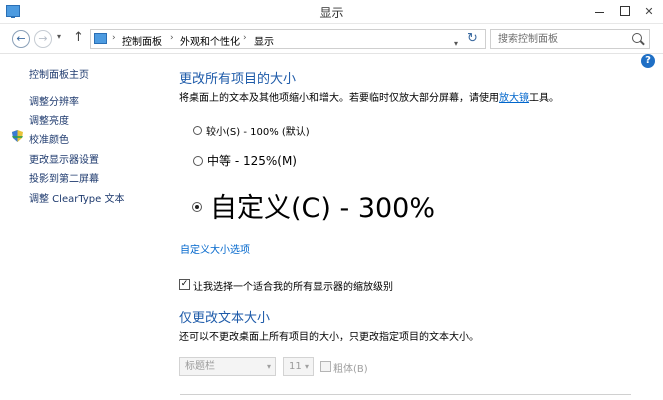 The height and width of the screenshot is (400, 663). Describe the element at coordinates (339, 98) in the screenshot. I see `size-description-text: 将桌面上的文本及其他项缩小和增大。若要临时仅放大部分屏幕，请使用` at that location.